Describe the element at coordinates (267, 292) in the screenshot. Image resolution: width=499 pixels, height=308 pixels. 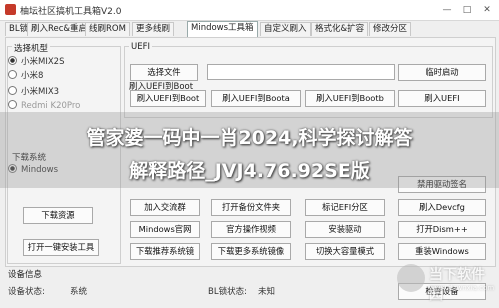
I see `bl-state-value: 未知` at that location.